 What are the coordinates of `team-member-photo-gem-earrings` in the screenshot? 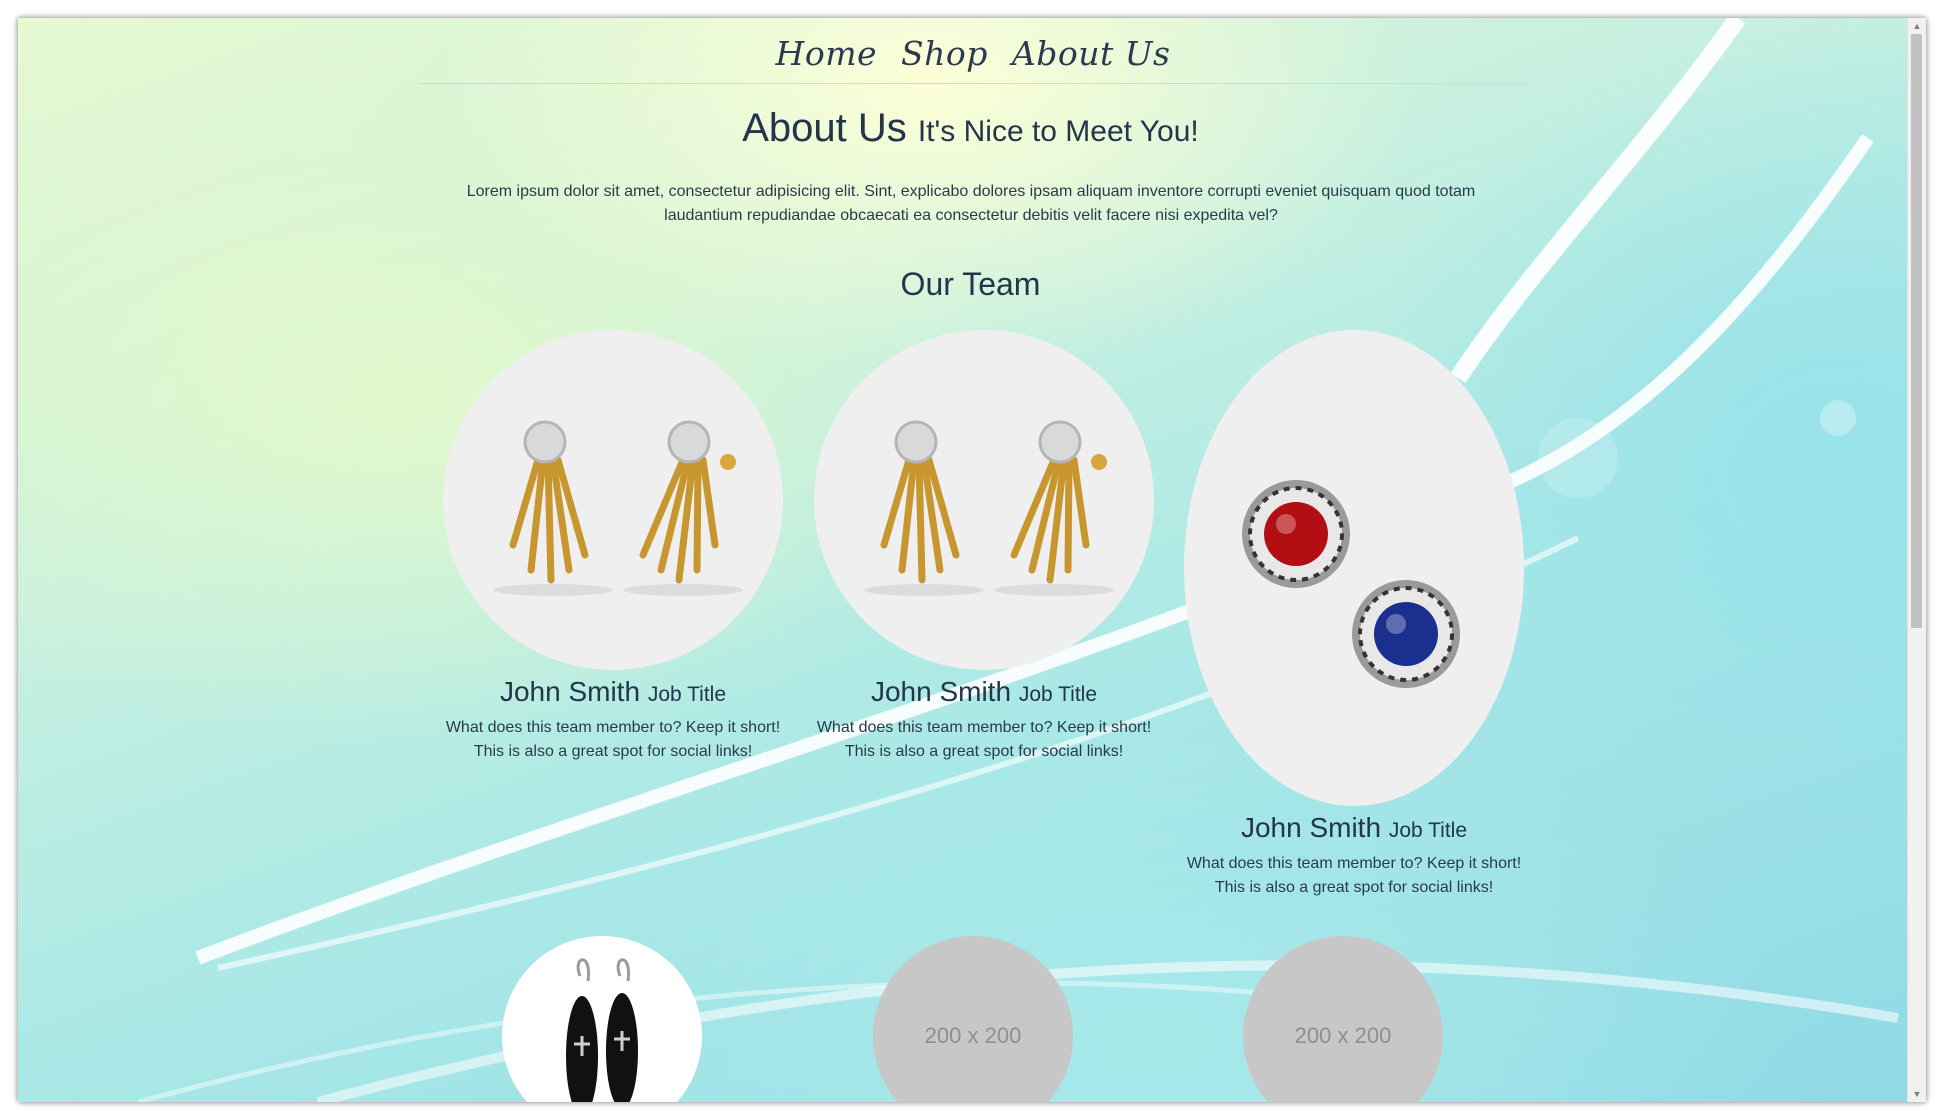 It's located at (1354, 568).